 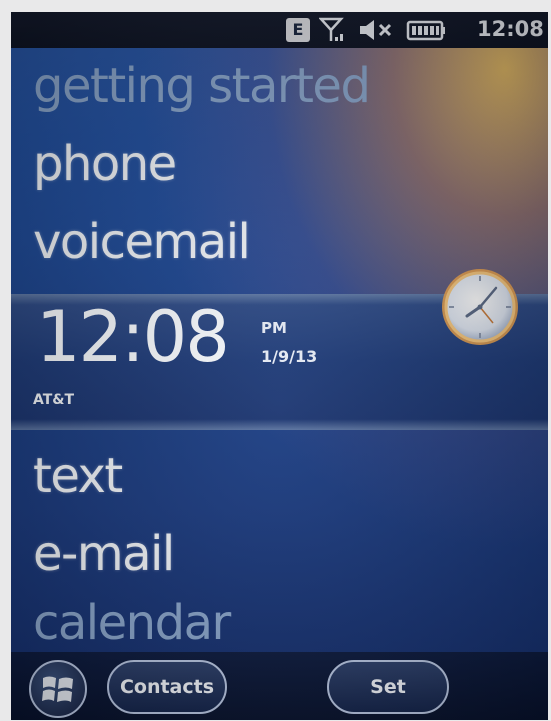 What do you see at coordinates (202, 86) in the screenshot?
I see `menu-item-getting-started: getting started` at bounding box center [202, 86].